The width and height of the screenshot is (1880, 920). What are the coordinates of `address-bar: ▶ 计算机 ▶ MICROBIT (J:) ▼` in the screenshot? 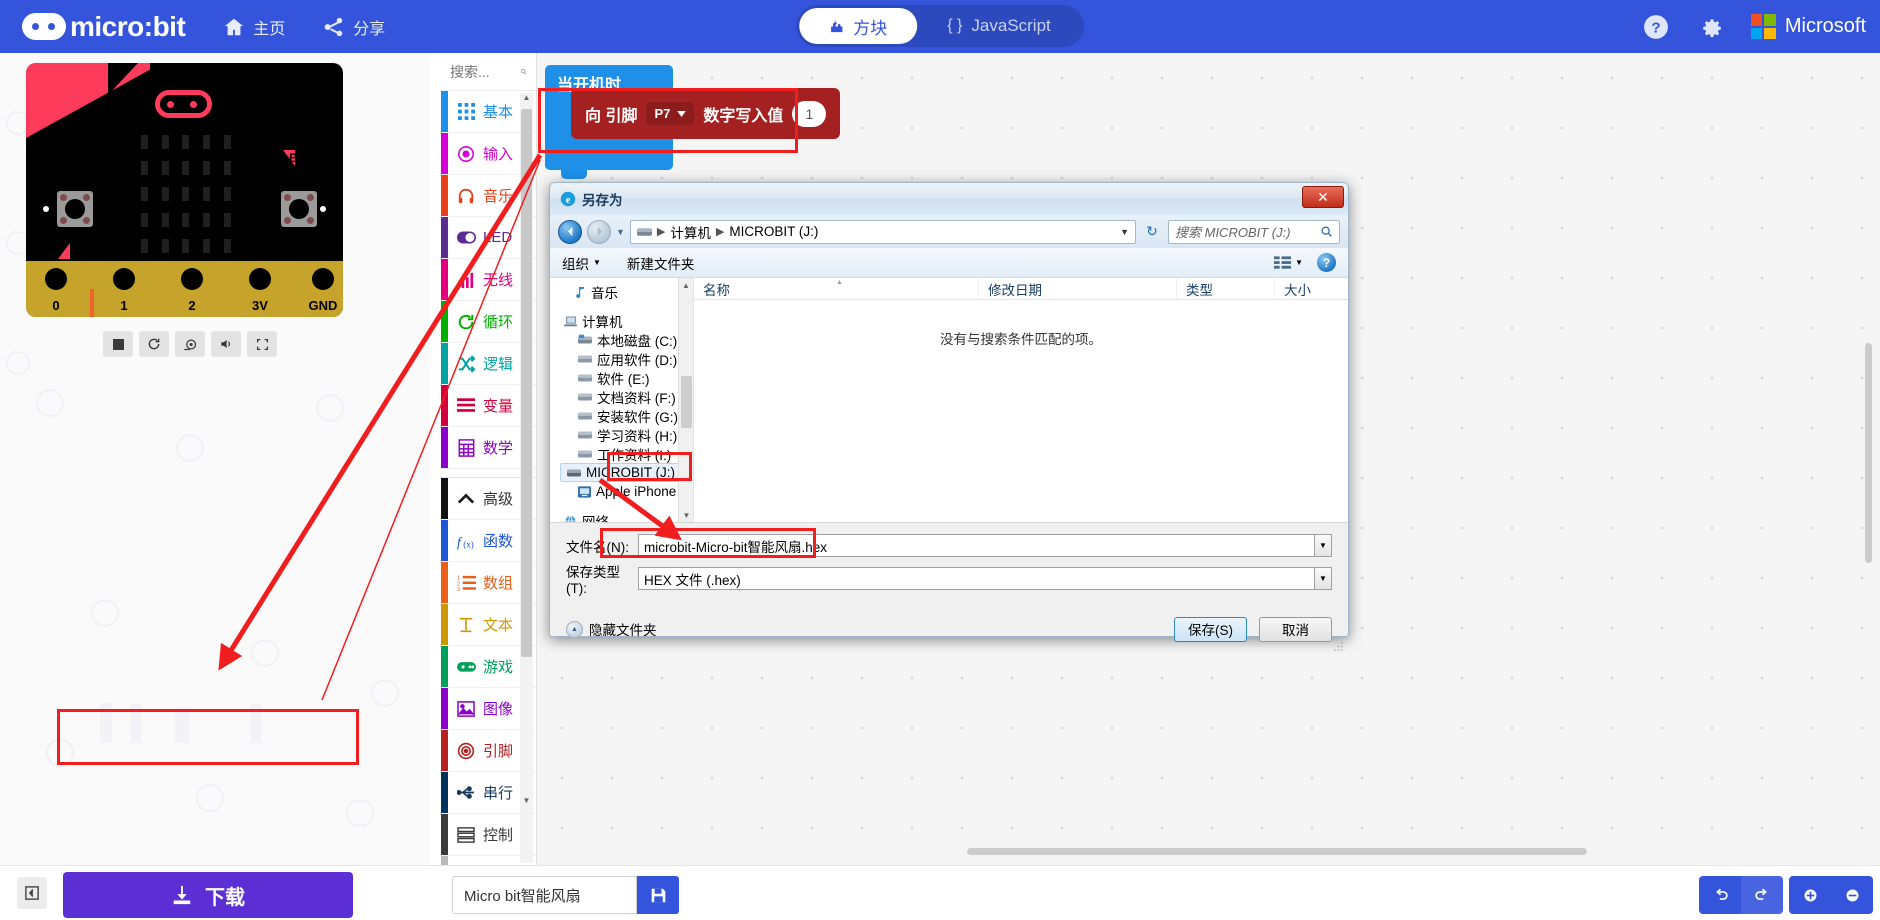 It's located at (882, 231).